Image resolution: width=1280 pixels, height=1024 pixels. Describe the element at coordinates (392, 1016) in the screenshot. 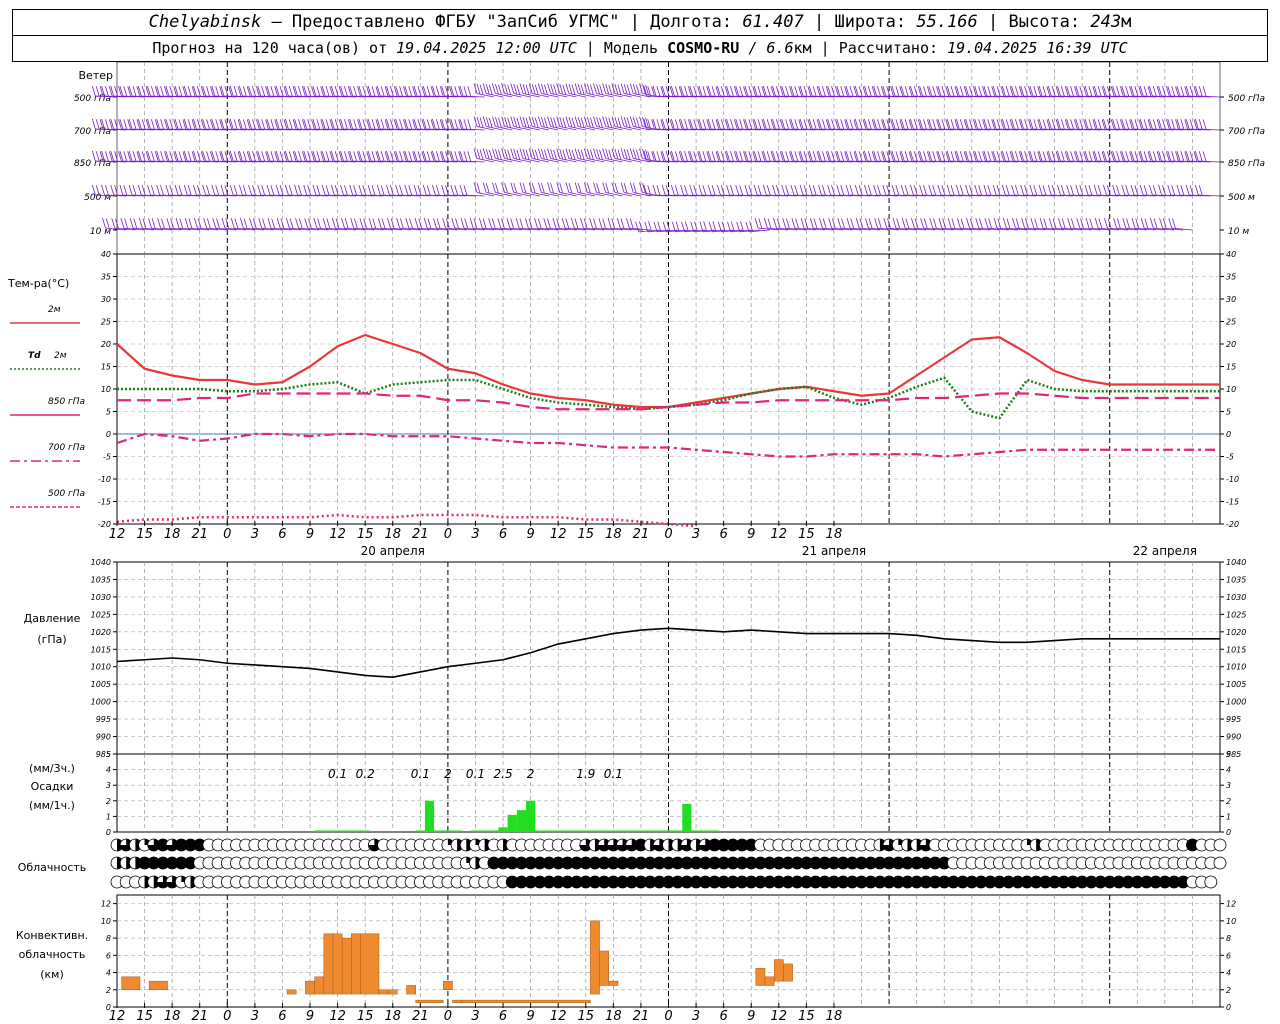

I see `hour-axis-label-bottom: 18` at that location.